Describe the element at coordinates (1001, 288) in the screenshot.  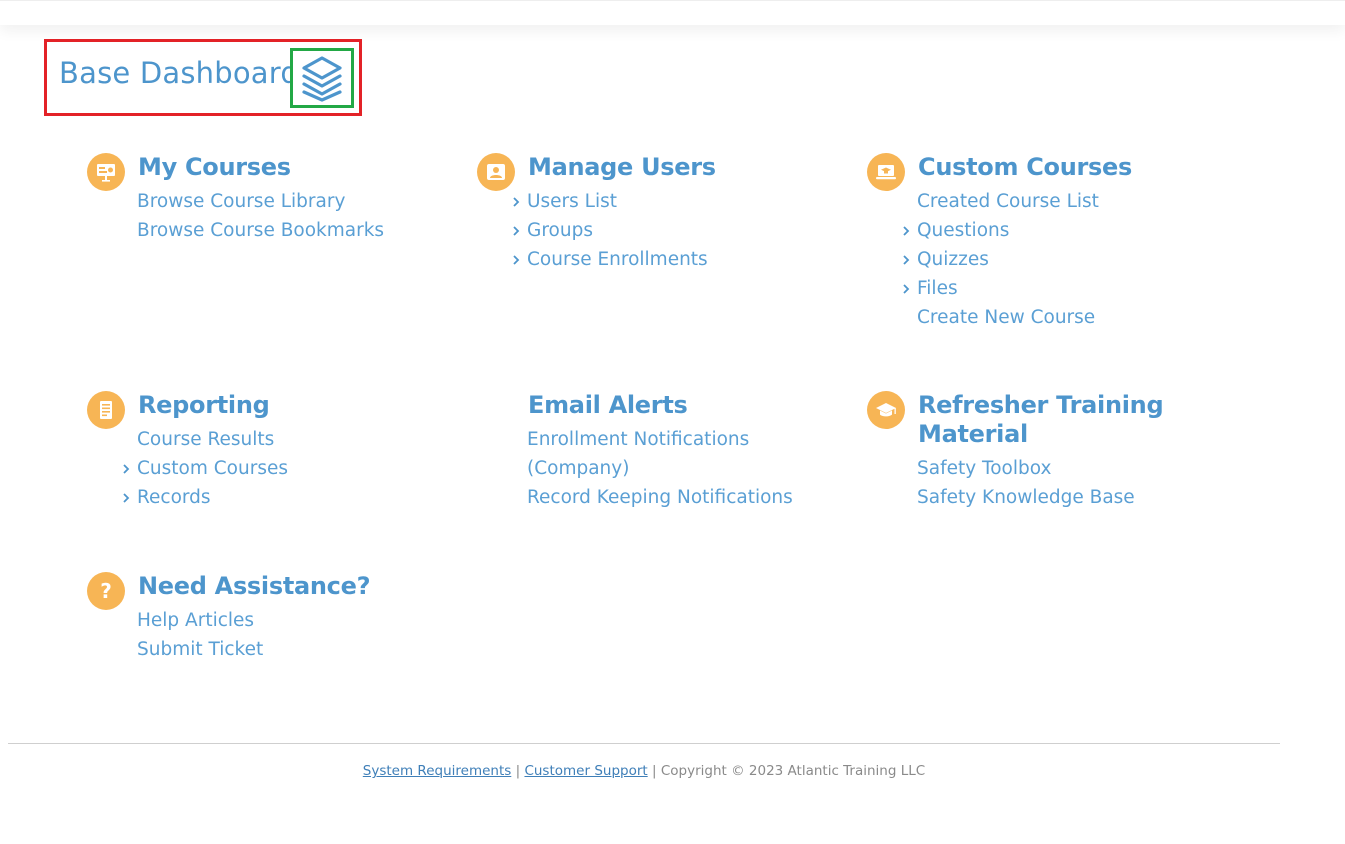
I see `link-files: Files` at that location.